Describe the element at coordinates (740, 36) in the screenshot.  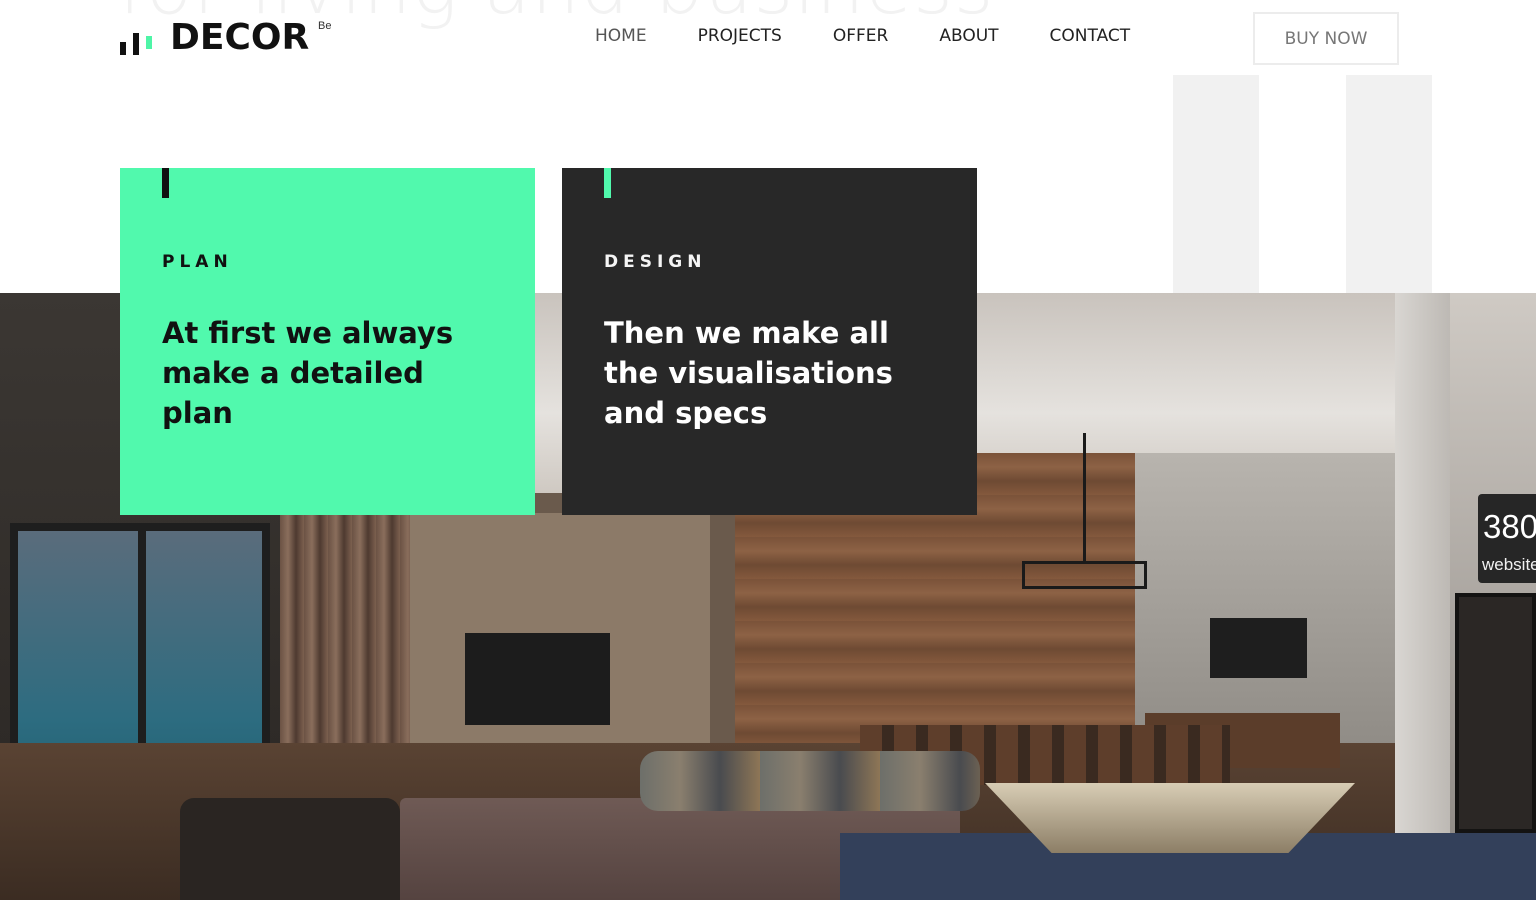
I see `nav-item-projects: PROJECTS` at that location.